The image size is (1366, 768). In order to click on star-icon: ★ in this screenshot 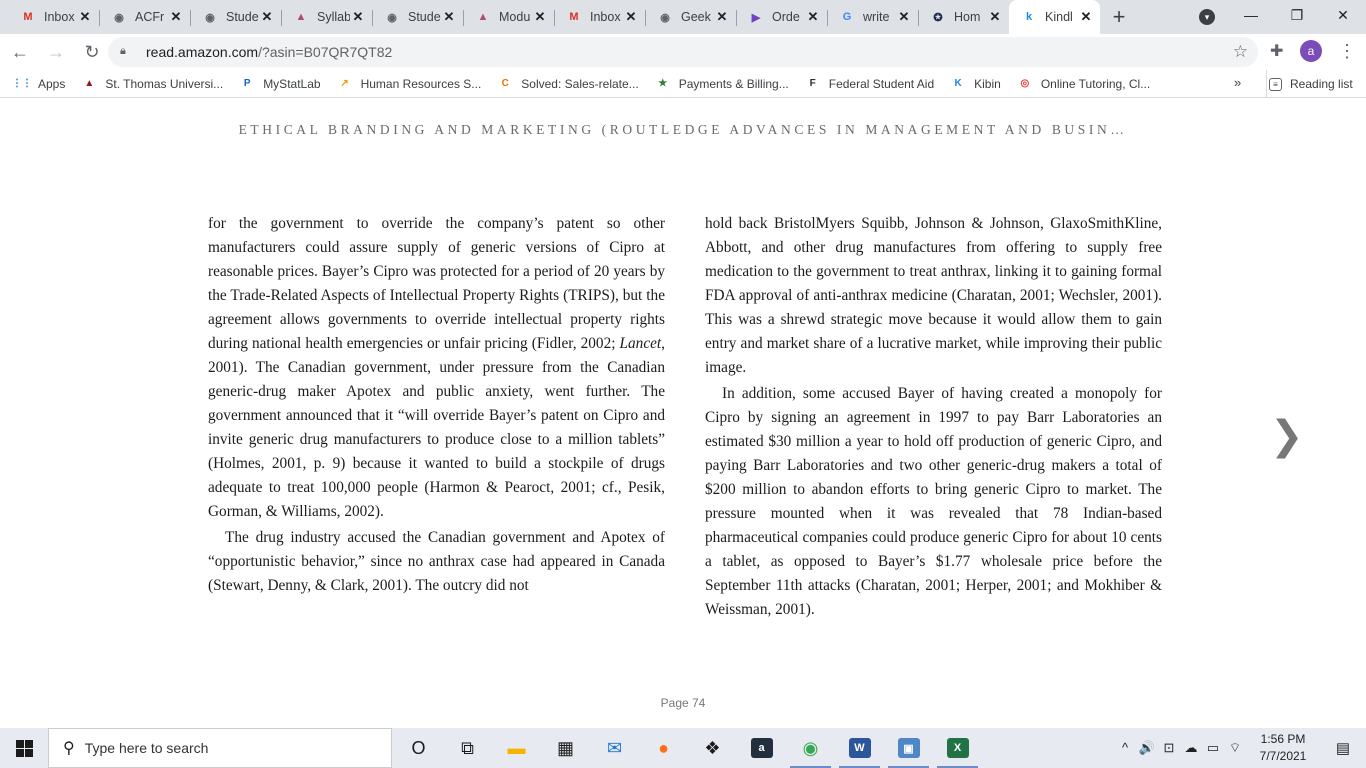, I will do `click(663, 83)`.